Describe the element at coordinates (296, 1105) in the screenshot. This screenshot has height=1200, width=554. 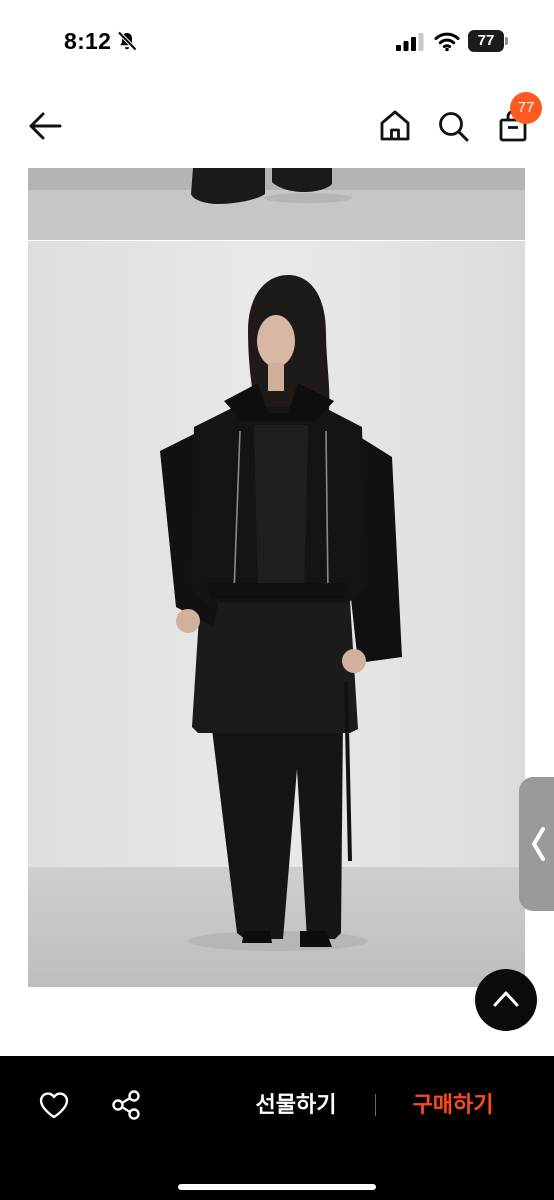
I see `gift-button: 선물하기` at that location.